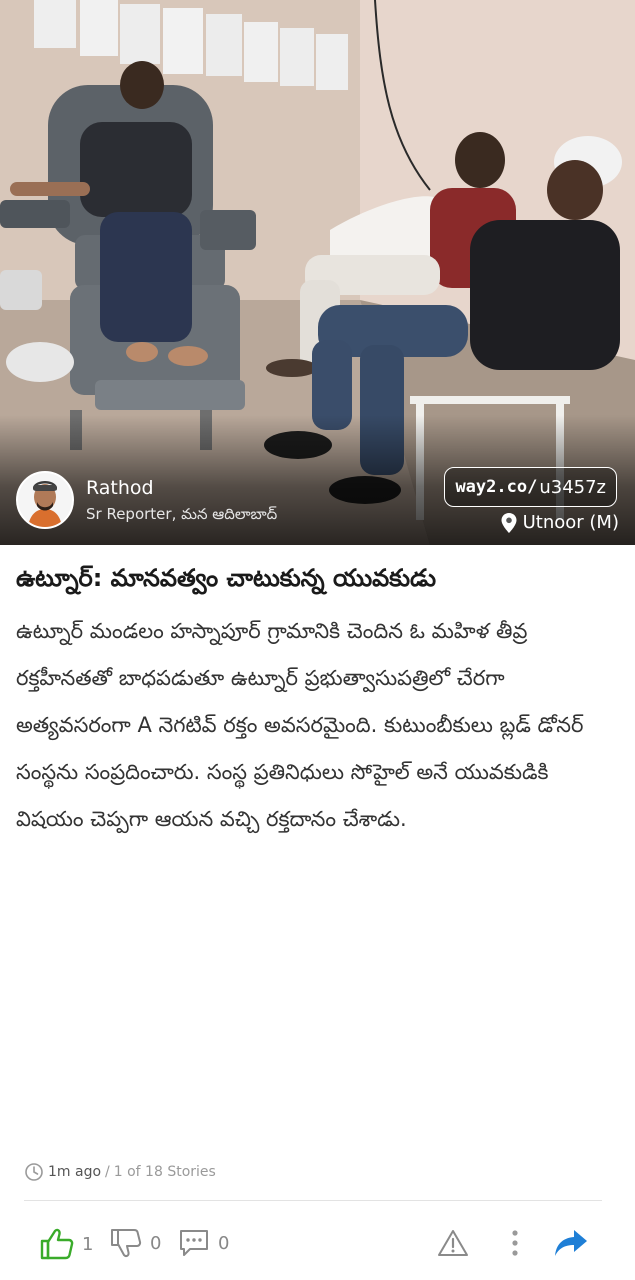  I want to click on more-vertical-icon, so click(515, 1243).